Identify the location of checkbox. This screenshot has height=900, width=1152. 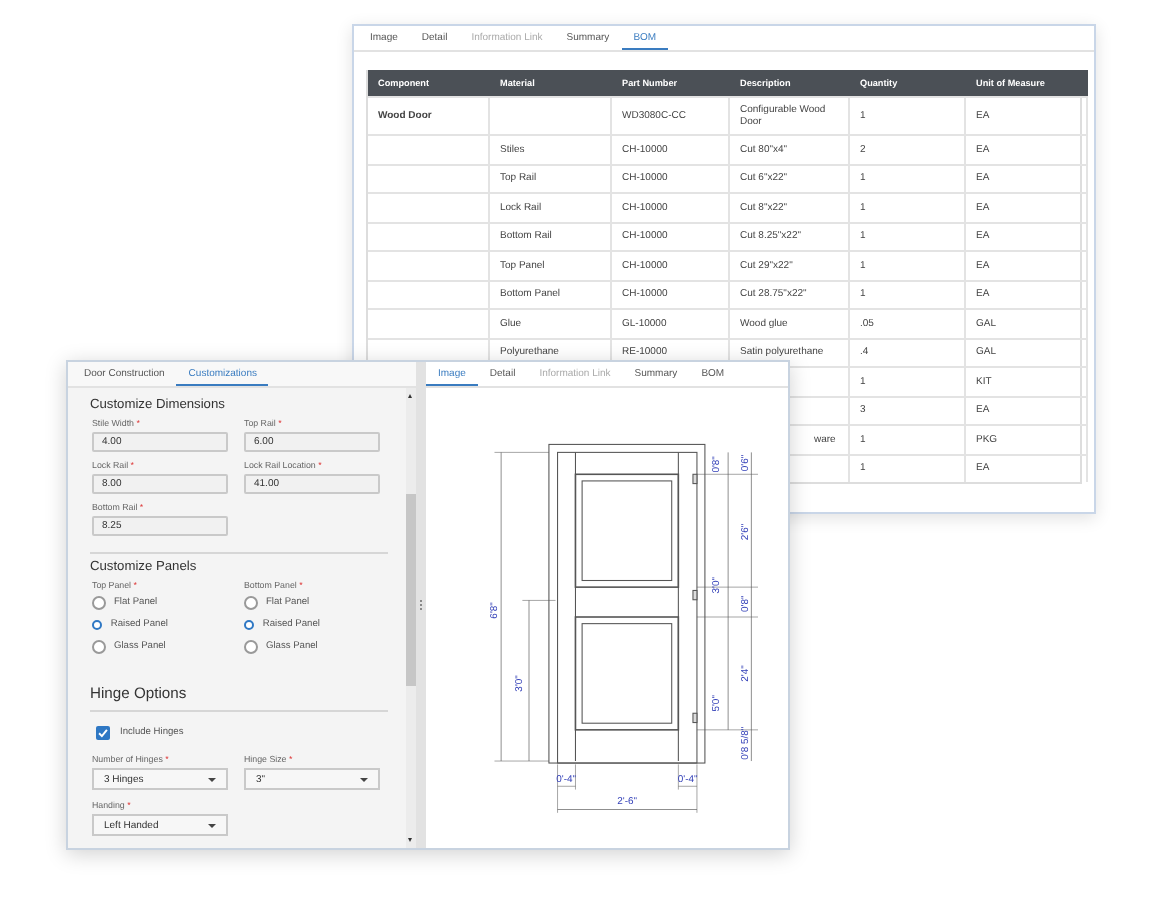
(103, 733).